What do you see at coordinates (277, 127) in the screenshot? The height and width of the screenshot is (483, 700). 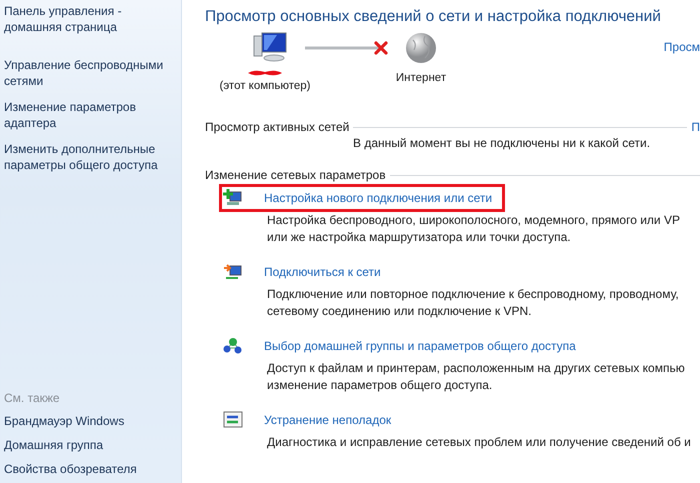 I see `section-heading: Просмотр активных сетей` at bounding box center [277, 127].